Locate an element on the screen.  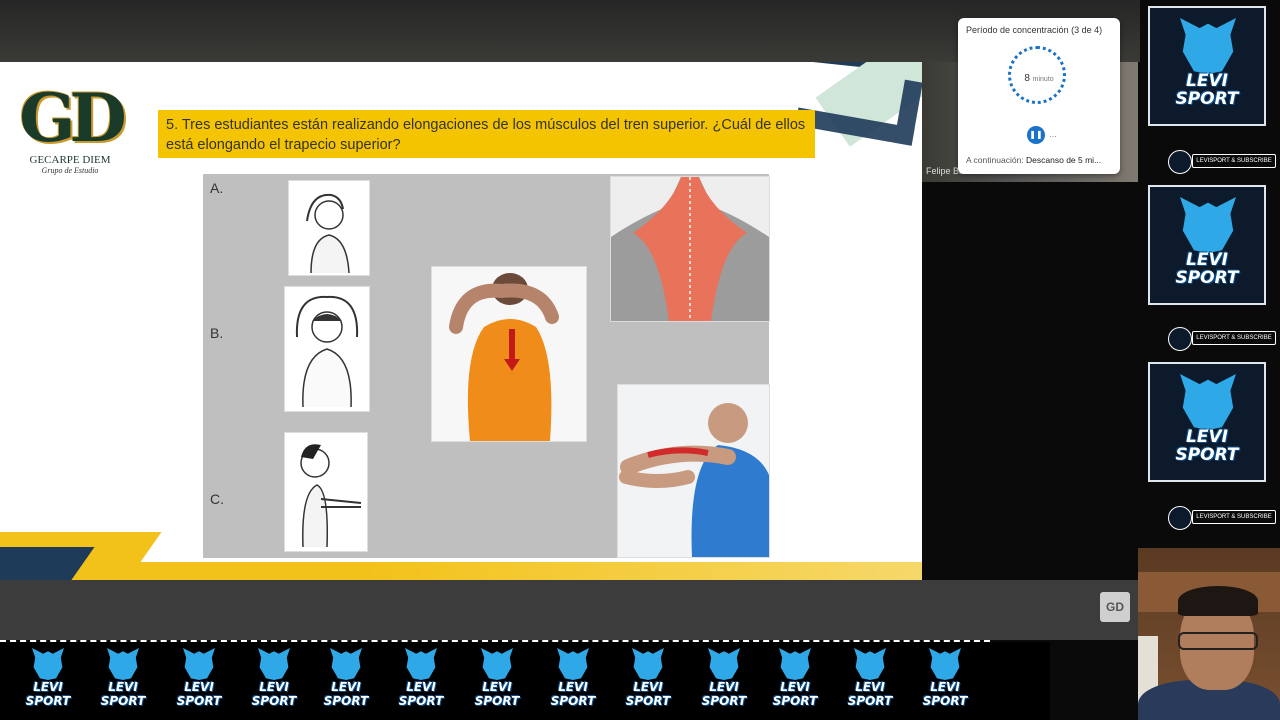
gecarpe-logo: GD GECARPE DIEM Grupo de Estudio is located at coordinates (70, 134).